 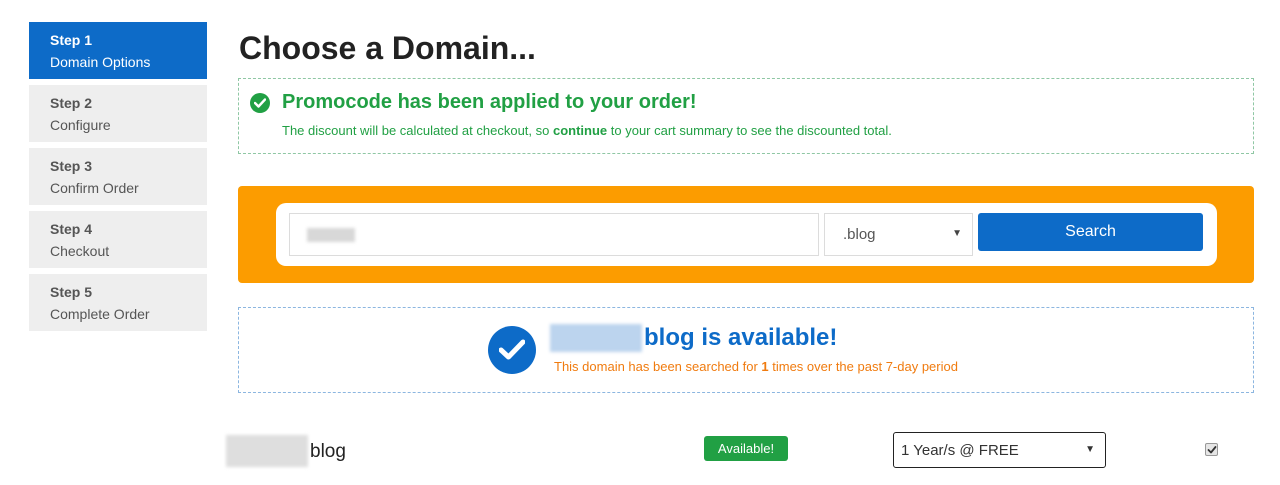 What do you see at coordinates (100, 314) in the screenshot?
I see `step-label: Complete Order` at bounding box center [100, 314].